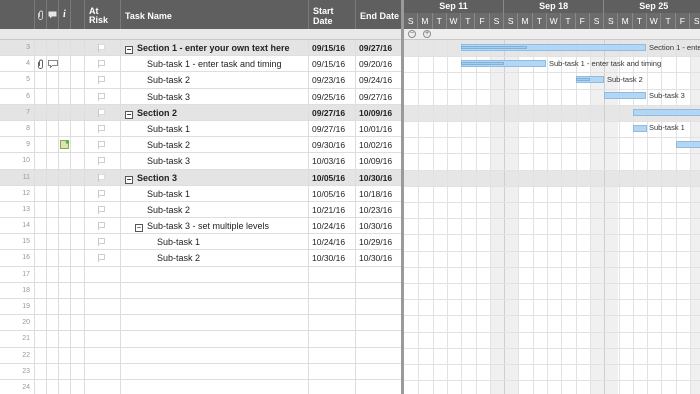 The image size is (700, 394). I want to click on zoom-out-icon: −, so click(412, 34).